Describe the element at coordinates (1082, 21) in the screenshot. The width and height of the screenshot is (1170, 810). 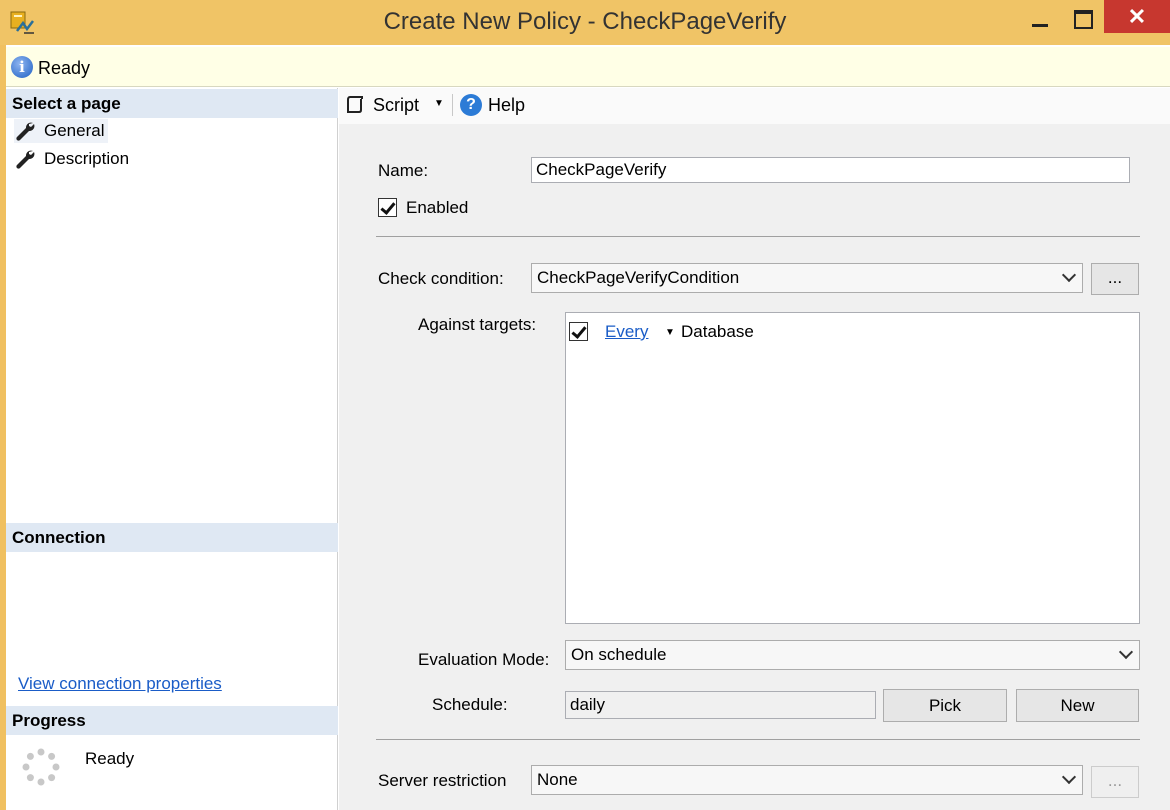
I see `maximize-button` at that location.